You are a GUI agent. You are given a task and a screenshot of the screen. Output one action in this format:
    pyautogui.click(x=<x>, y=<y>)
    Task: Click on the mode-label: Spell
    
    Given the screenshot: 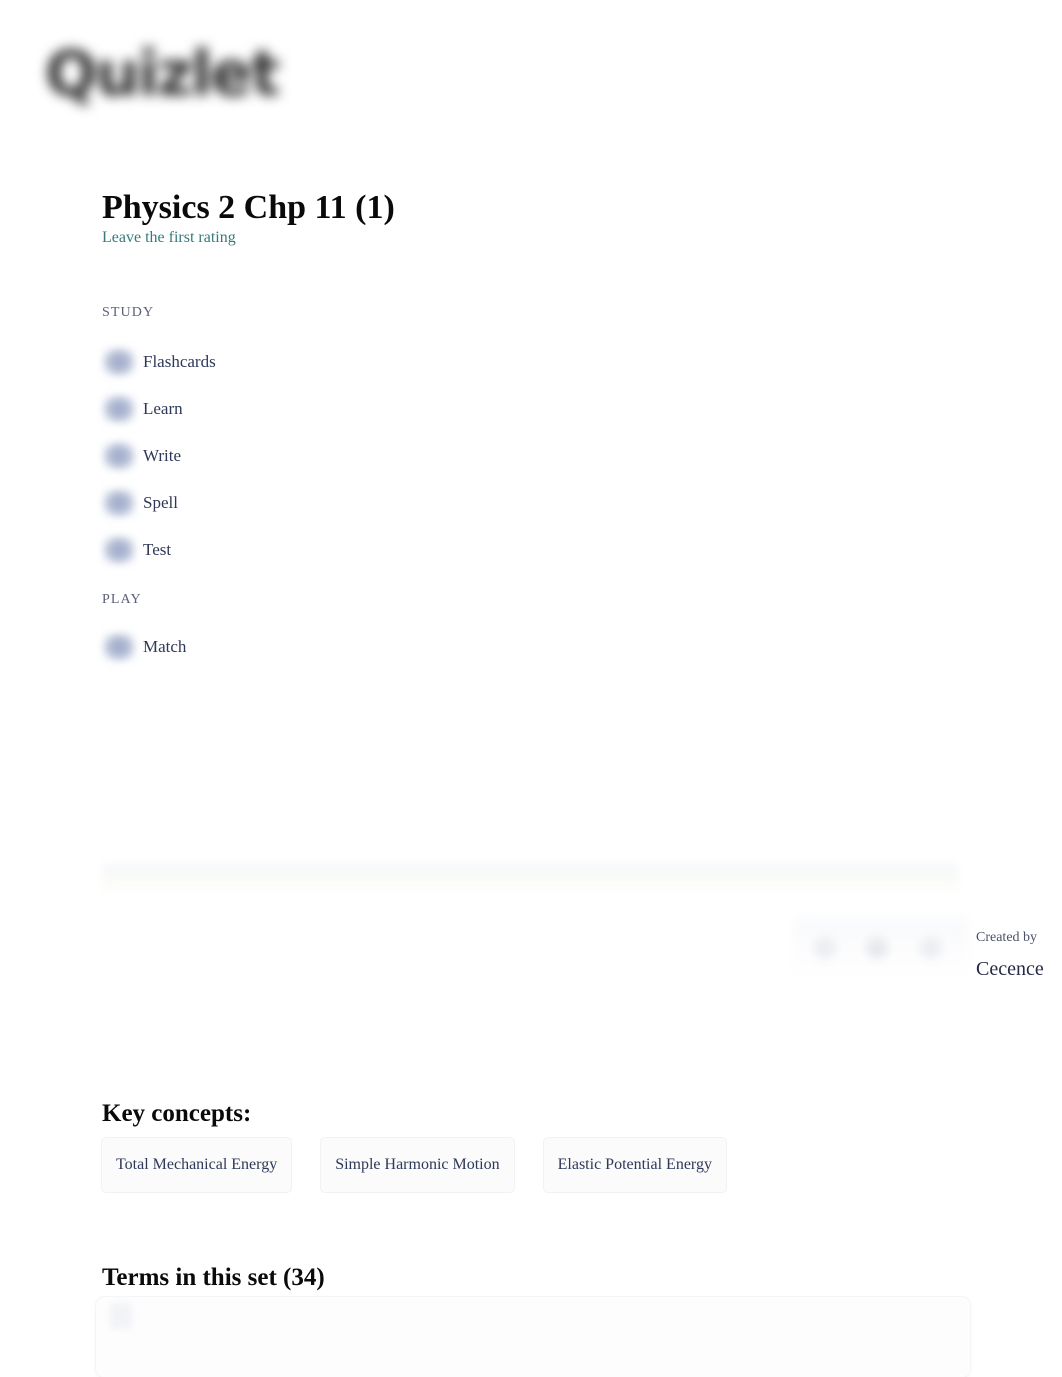 What is the action you would take?
    pyautogui.click(x=160, y=502)
    